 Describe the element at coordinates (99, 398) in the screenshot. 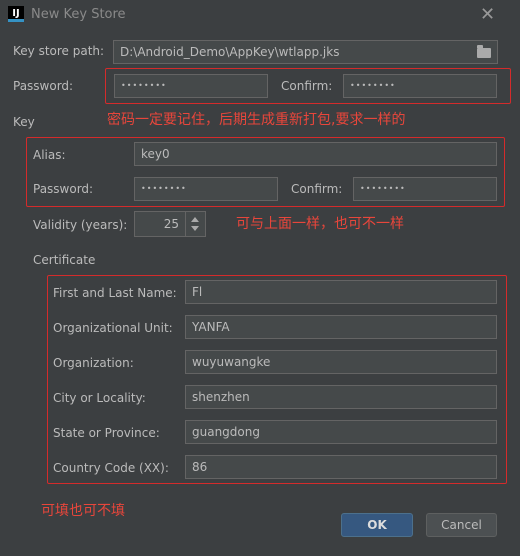

I see `city-locality-label: City or Locality:` at that location.